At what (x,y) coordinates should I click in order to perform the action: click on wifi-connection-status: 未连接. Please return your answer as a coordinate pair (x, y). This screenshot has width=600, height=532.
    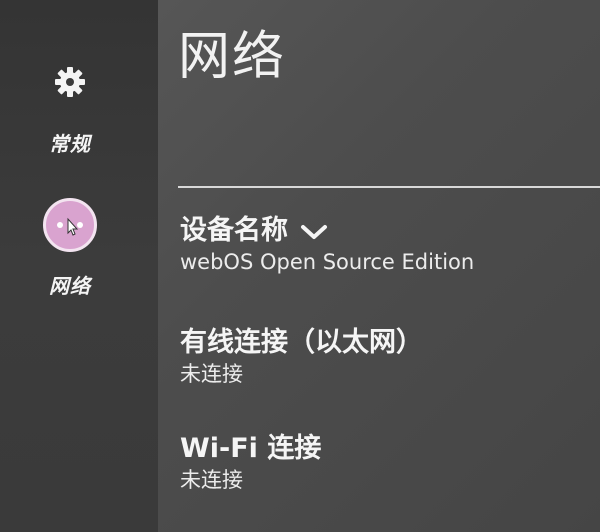
    Looking at the image, I should click on (211, 480).